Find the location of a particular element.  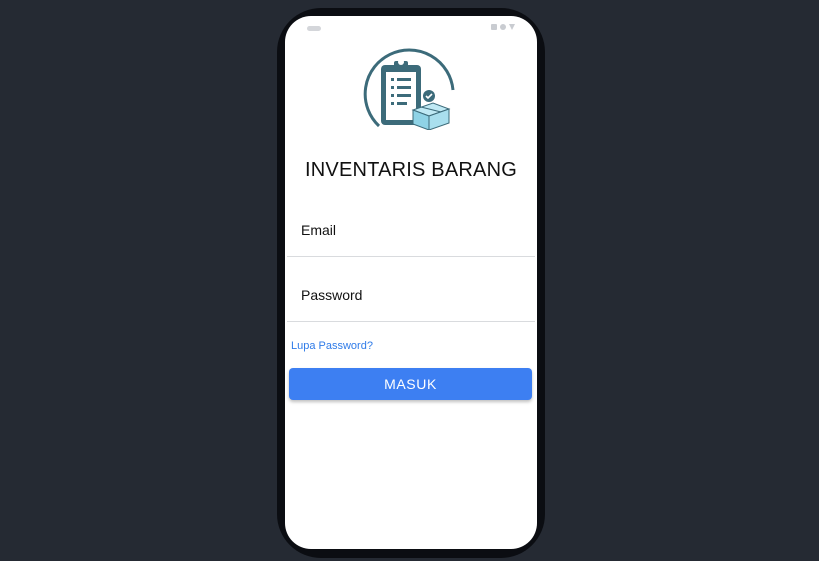

password-input is located at coordinates (411, 295).